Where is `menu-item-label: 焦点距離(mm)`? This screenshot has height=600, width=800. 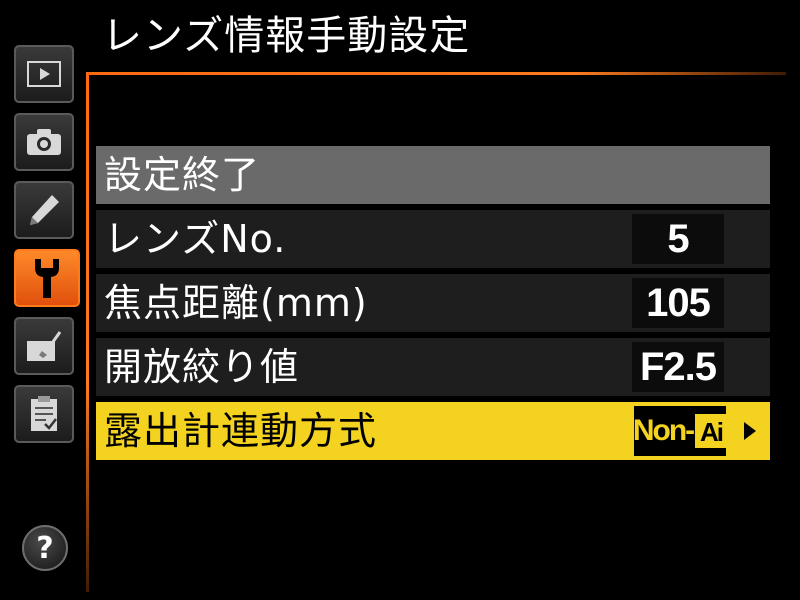
menu-item-label: 焦点距離(mm) is located at coordinates (236, 303).